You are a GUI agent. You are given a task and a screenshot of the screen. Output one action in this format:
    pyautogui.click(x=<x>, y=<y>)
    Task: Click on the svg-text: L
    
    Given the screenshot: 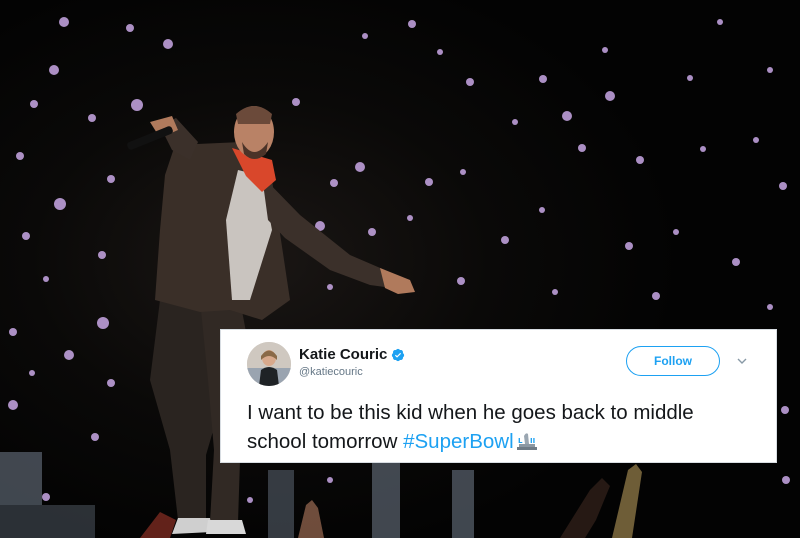 What is the action you would take?
    pyautogui.click(x=520, y=441)
    